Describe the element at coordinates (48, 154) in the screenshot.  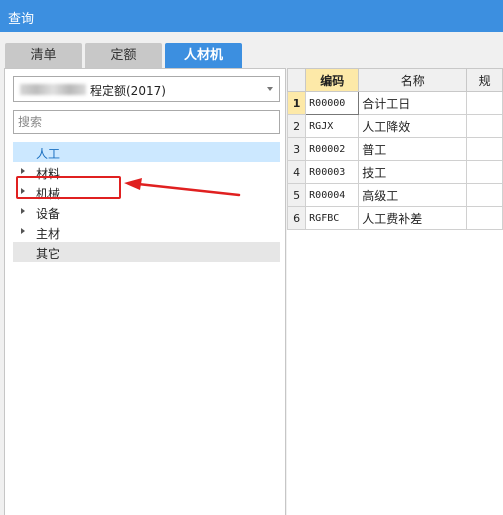
I see `tree-item-label: 人工` at that location.